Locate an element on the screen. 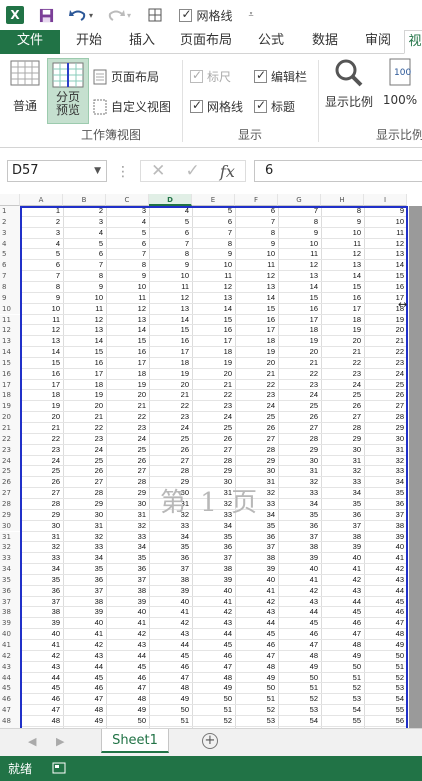 The height and width of the screenshot is (781, 422). customize-qat-icon: ⩡ is located at coordinates (251, 15).